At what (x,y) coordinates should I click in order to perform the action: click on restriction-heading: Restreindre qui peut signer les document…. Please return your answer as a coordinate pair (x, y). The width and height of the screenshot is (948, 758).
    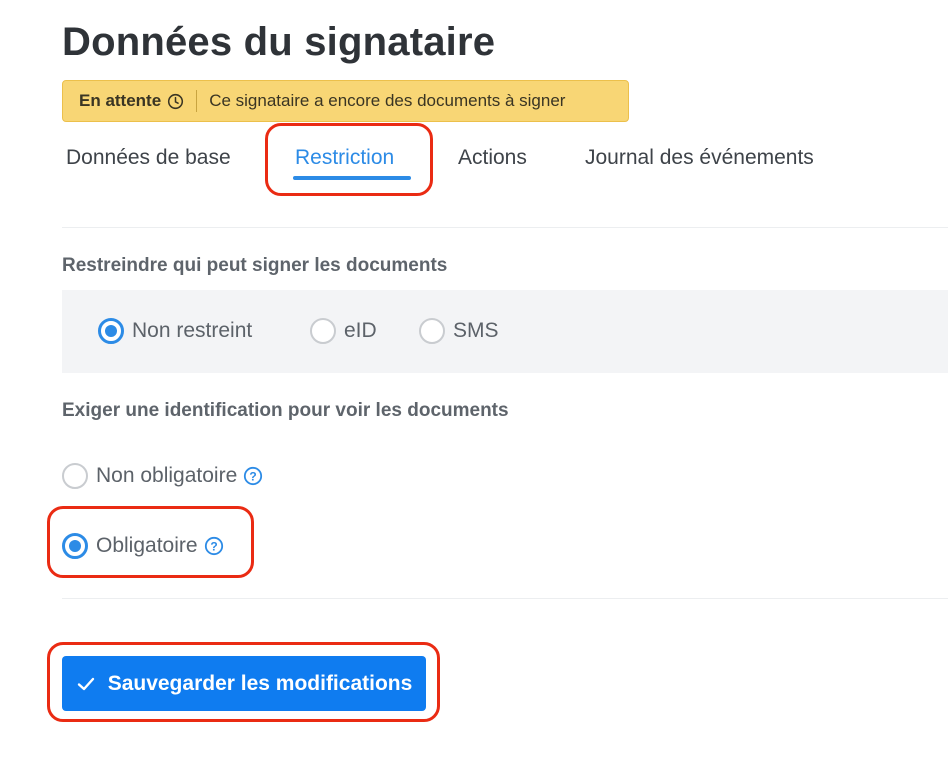
    Looking at the image, I should click on (255, 265).